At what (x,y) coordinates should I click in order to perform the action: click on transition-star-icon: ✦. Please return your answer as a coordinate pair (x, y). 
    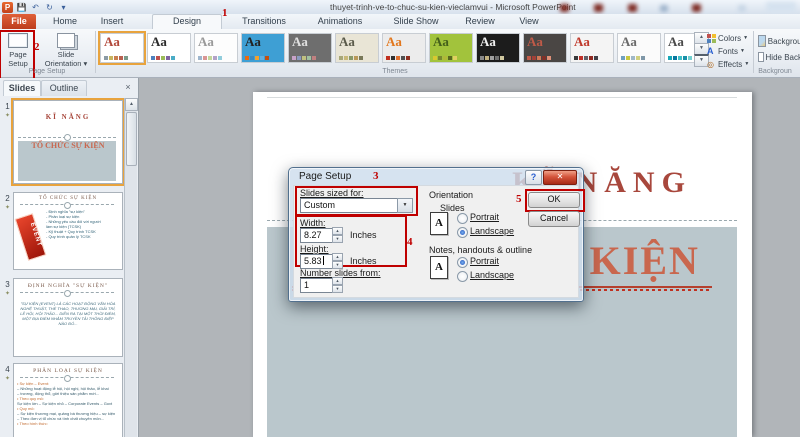
    Looking at the image, I should click on (7, 379).